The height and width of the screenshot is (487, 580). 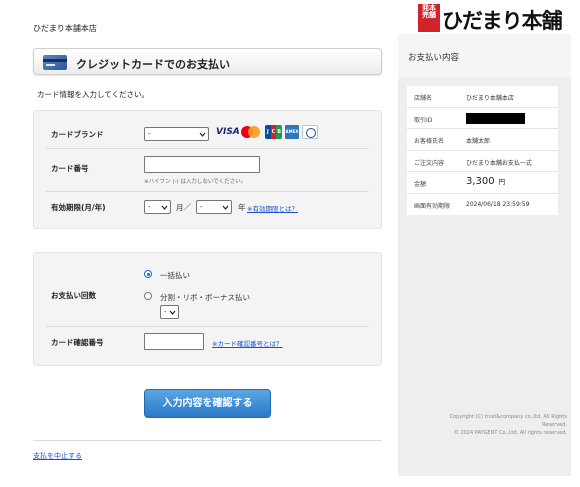 I want to click on page-title-bar: クレジットカードでのお支払い, so click(x=207, y=61).